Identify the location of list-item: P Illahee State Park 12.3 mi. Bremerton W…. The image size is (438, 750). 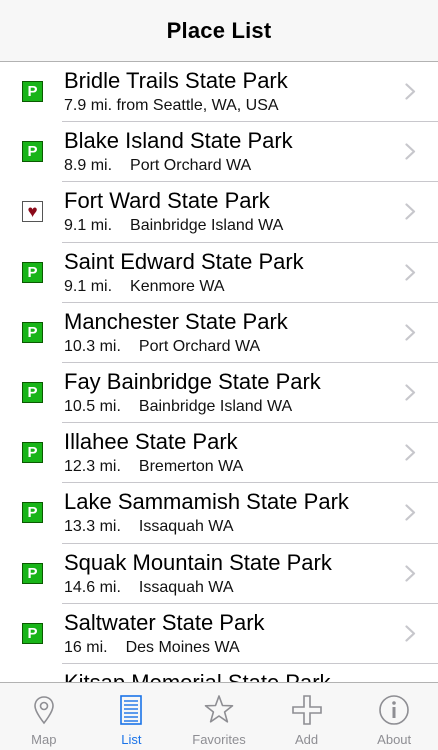
(219, 453).